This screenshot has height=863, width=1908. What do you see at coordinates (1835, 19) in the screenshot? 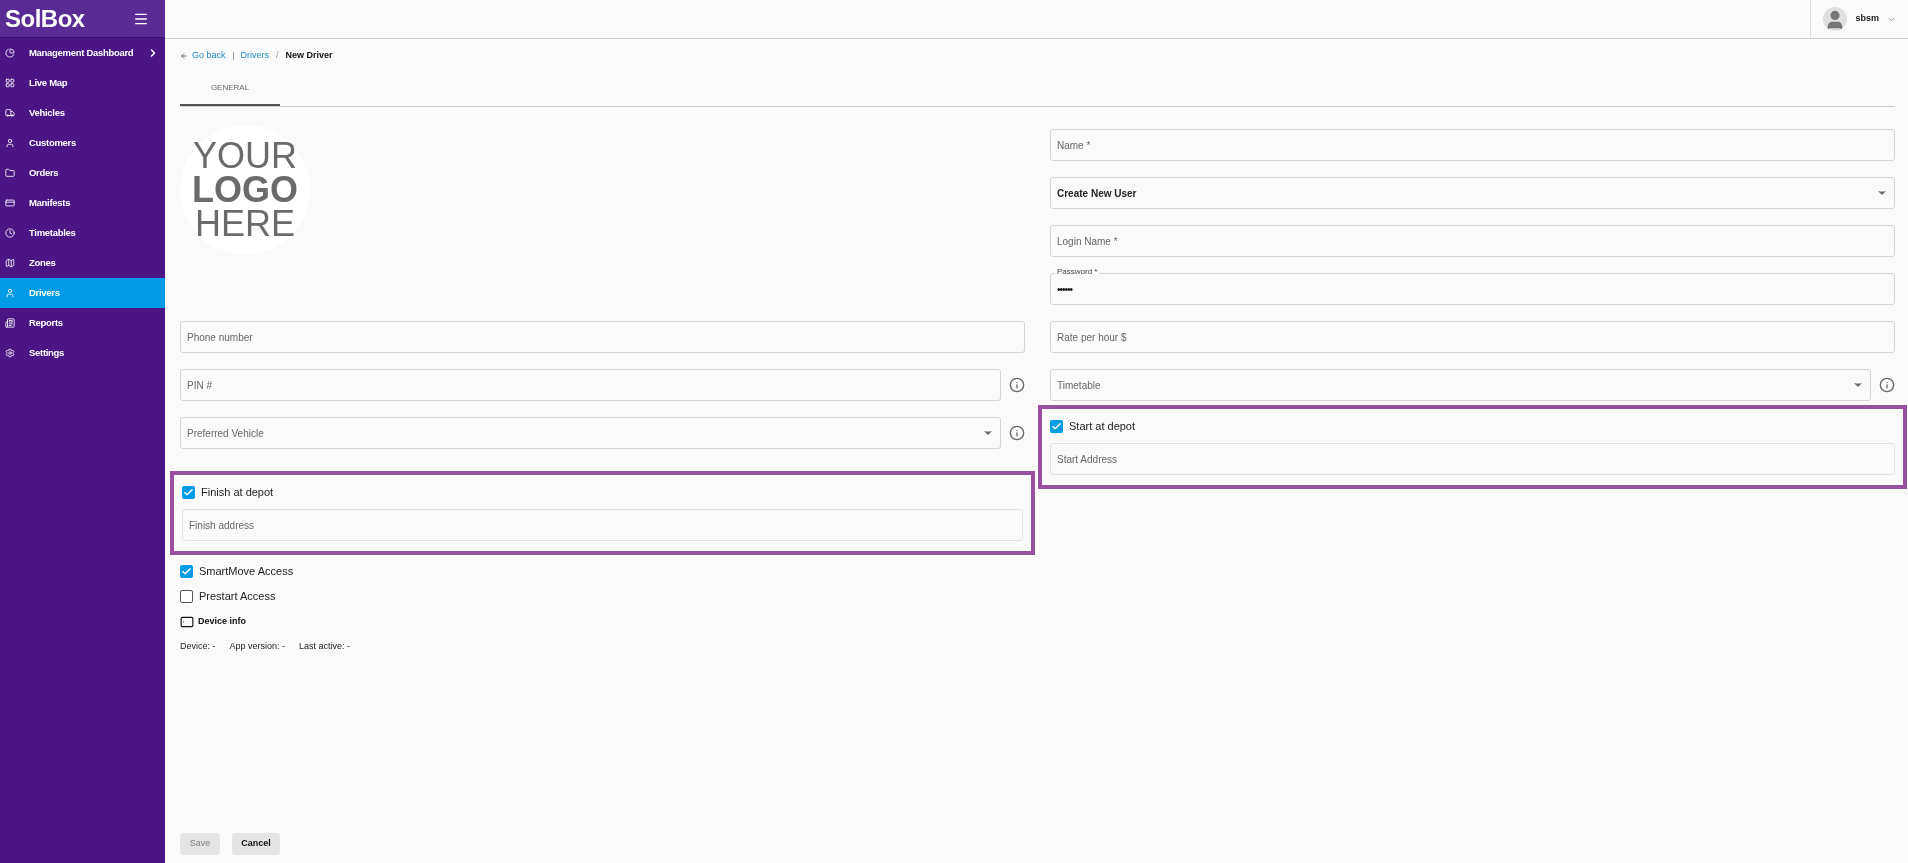
I see `avatar-icon` at bounding box center [1835, 19].